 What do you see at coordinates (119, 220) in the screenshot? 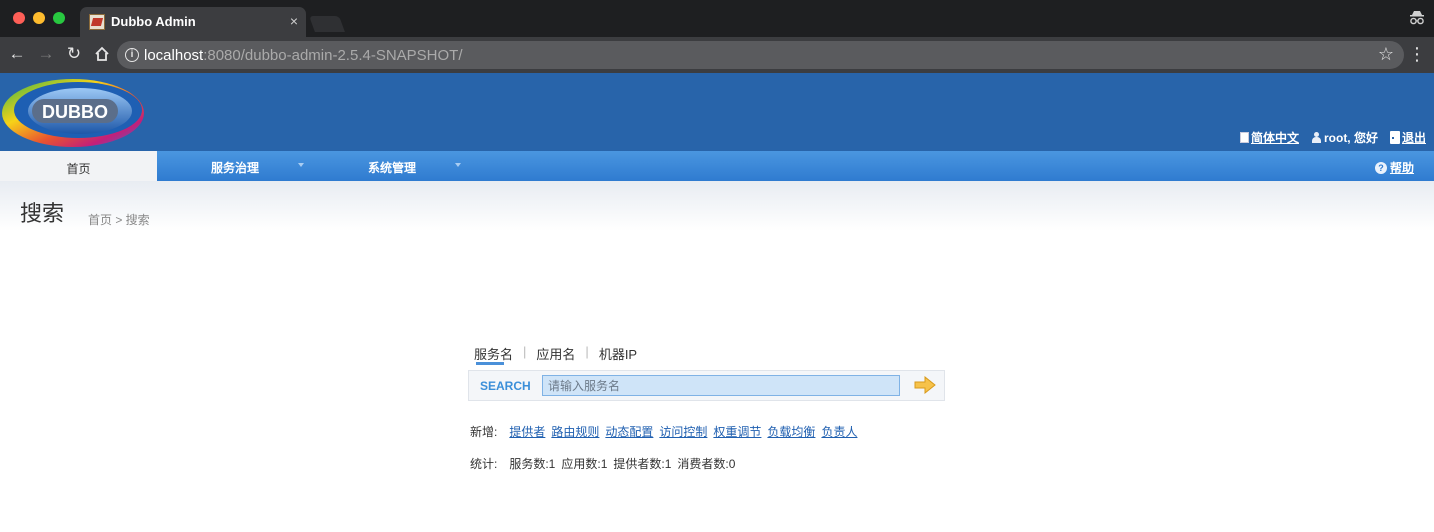
I see `breadcrumb: 首页 > 搜索` at bounding box center [119, 220].